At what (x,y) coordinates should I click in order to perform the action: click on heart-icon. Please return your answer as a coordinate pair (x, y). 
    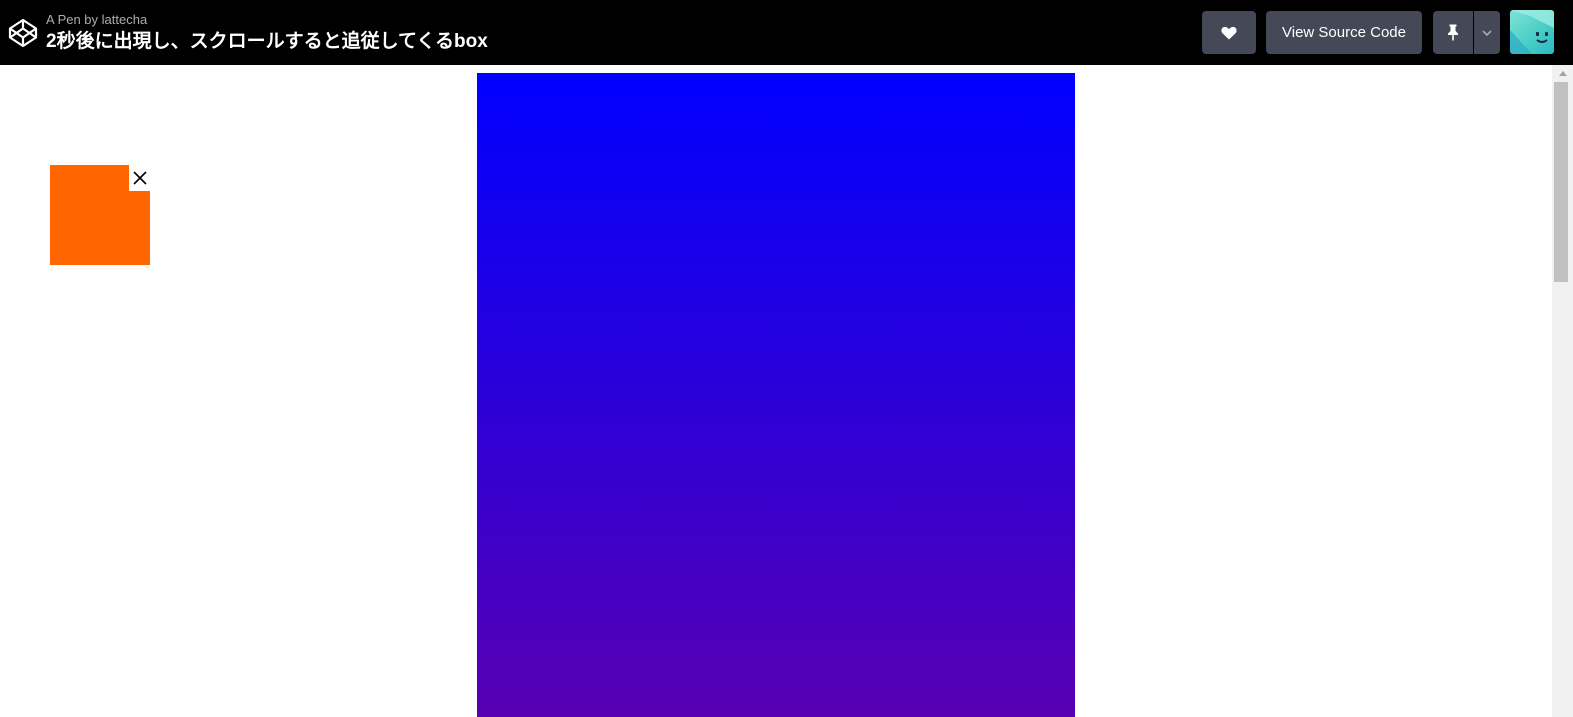
    Looking at the image, I should click on (1229, 32).